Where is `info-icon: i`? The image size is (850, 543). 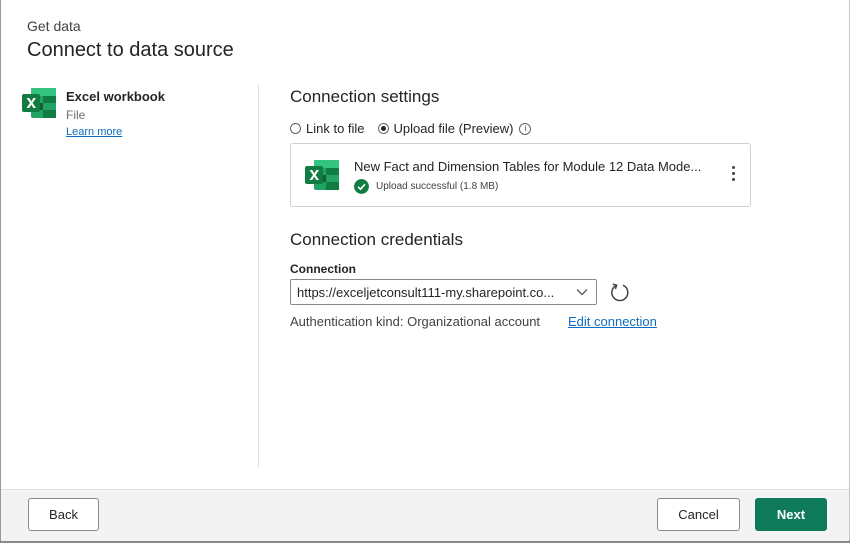
info-icon: i is located at coordinates (525, 128).